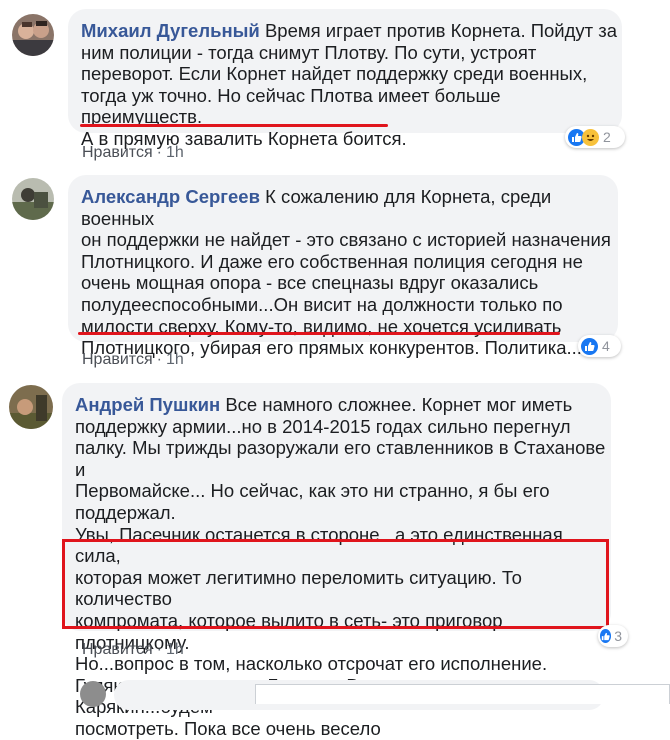 This screenshot has width=670, height=740. Describe the element at coordinates (335, 584) in the screenshot. I see `red-highlight-box` at that location.